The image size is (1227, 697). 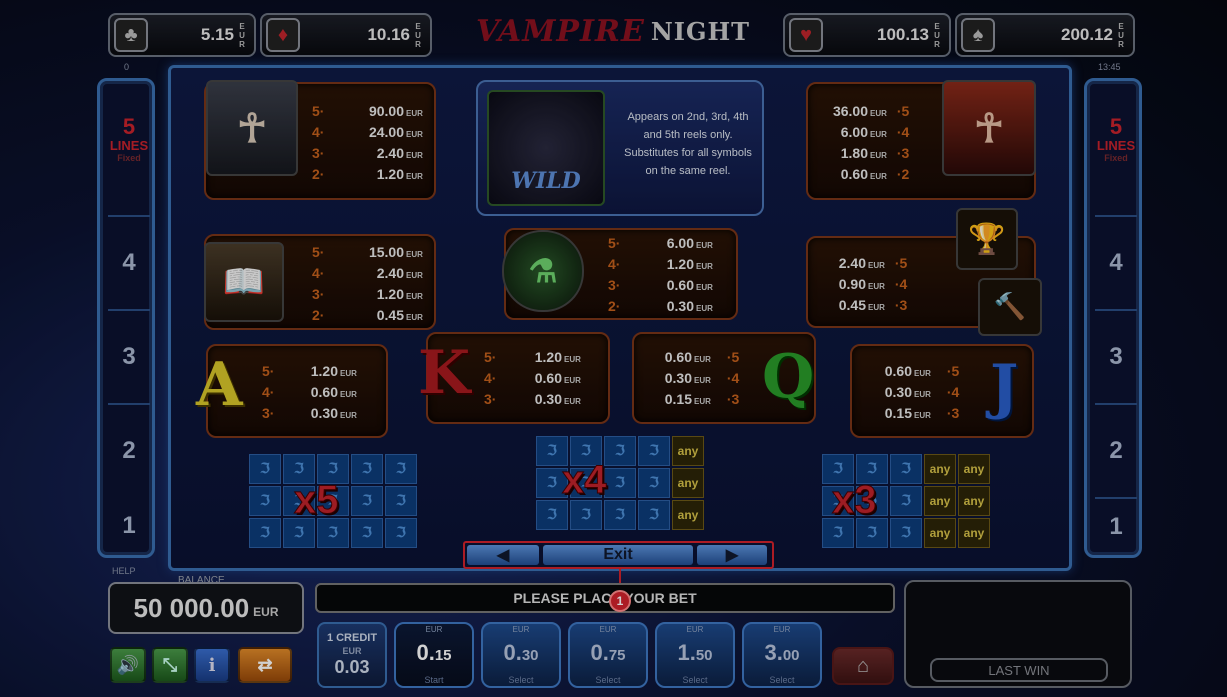 What do you see at coordinates (702, 378) in the screenshot?
I see `queen-payouts: 0.60 EUR ·5 0.30 EUR ·4 0.15 EUR ·3` at bounding box center [702, 378].